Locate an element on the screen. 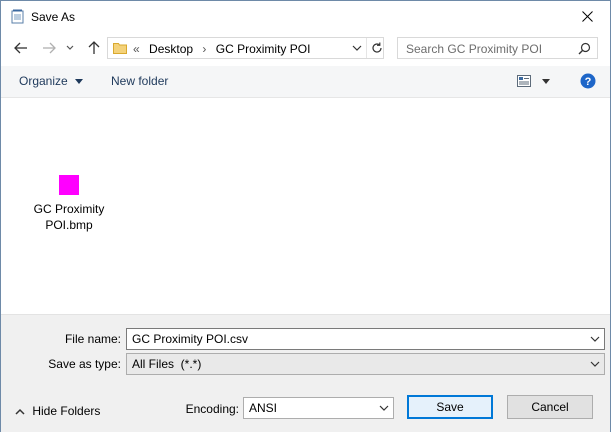 The image size is (611, 432). cancel-button: Cancel is located at coordinates (550, 407).